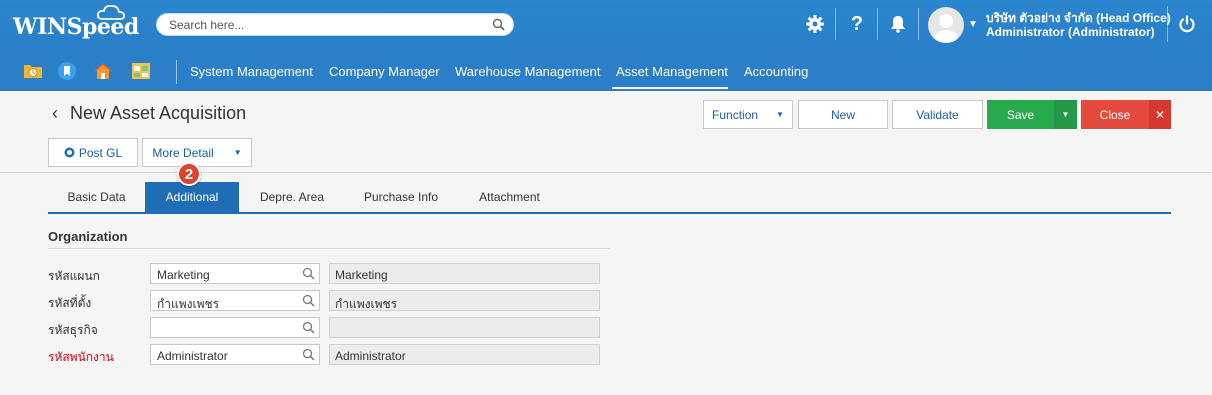 This screenshot has height=395, width=1212. Describe the element at coordinates (96, 197) in the screenshot. I see `tab-basic-data: Basic Data` at that location.